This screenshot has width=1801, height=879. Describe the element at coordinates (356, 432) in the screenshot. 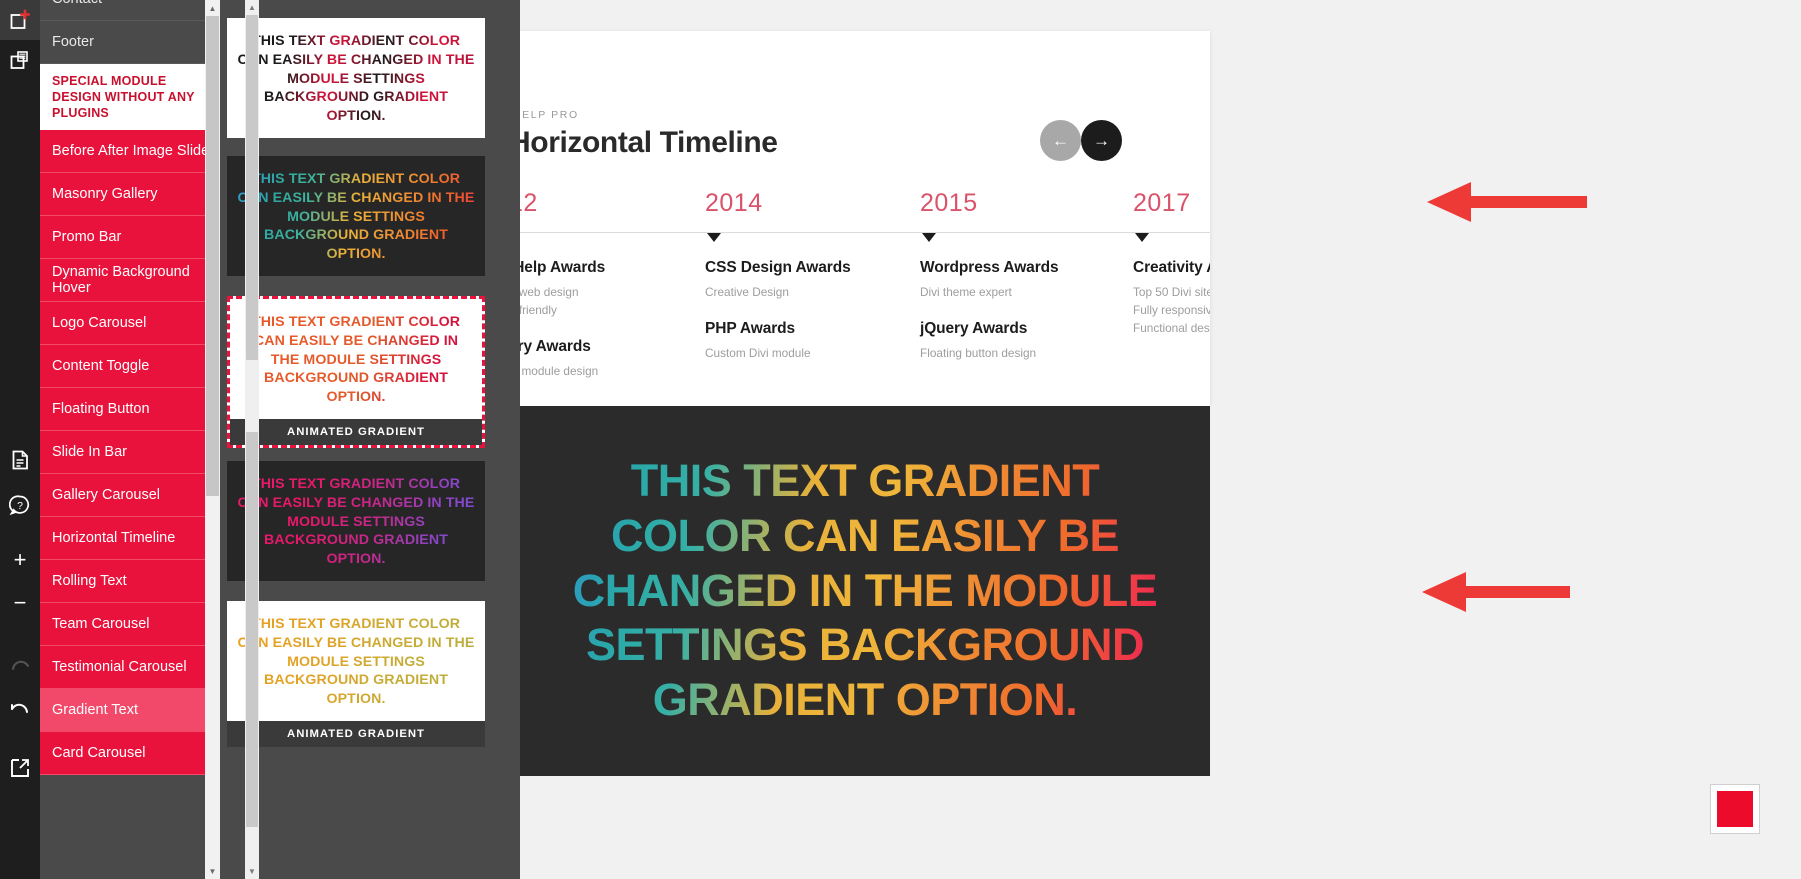

I see `gradient-card-3-animated-label: Animated Gradient` at that location.